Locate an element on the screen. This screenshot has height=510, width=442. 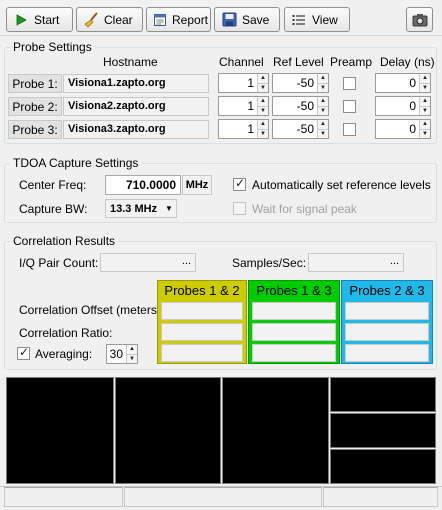
probes-2-3-averaging is located at coordinates (387, 353).